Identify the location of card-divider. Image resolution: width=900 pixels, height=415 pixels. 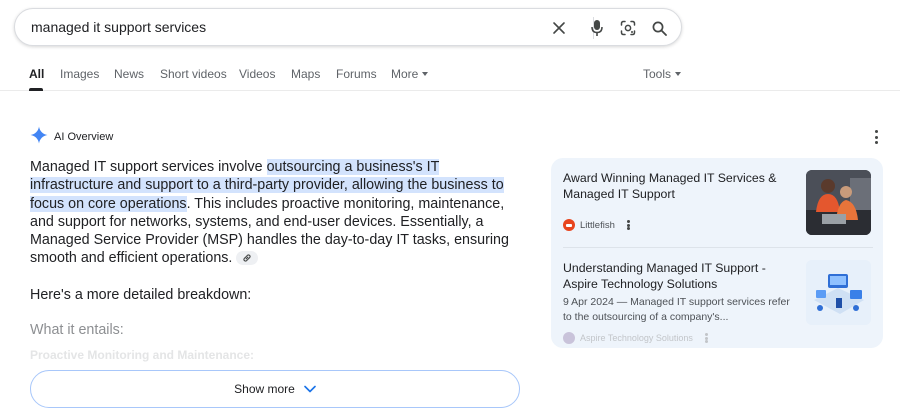
(718, 247).